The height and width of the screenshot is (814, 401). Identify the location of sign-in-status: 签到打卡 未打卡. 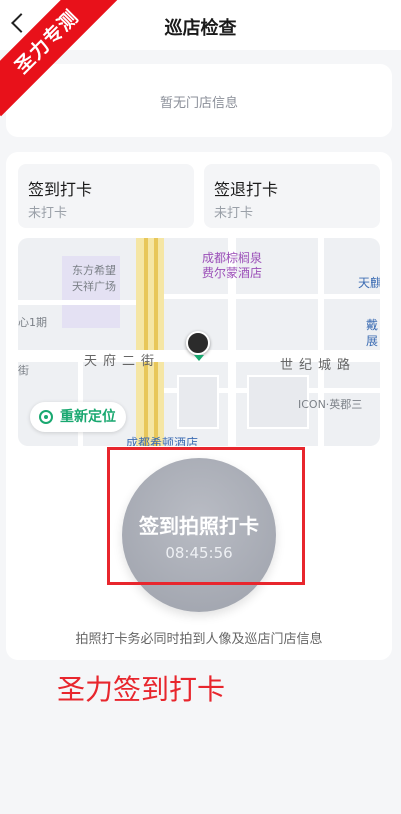
(106, 196).